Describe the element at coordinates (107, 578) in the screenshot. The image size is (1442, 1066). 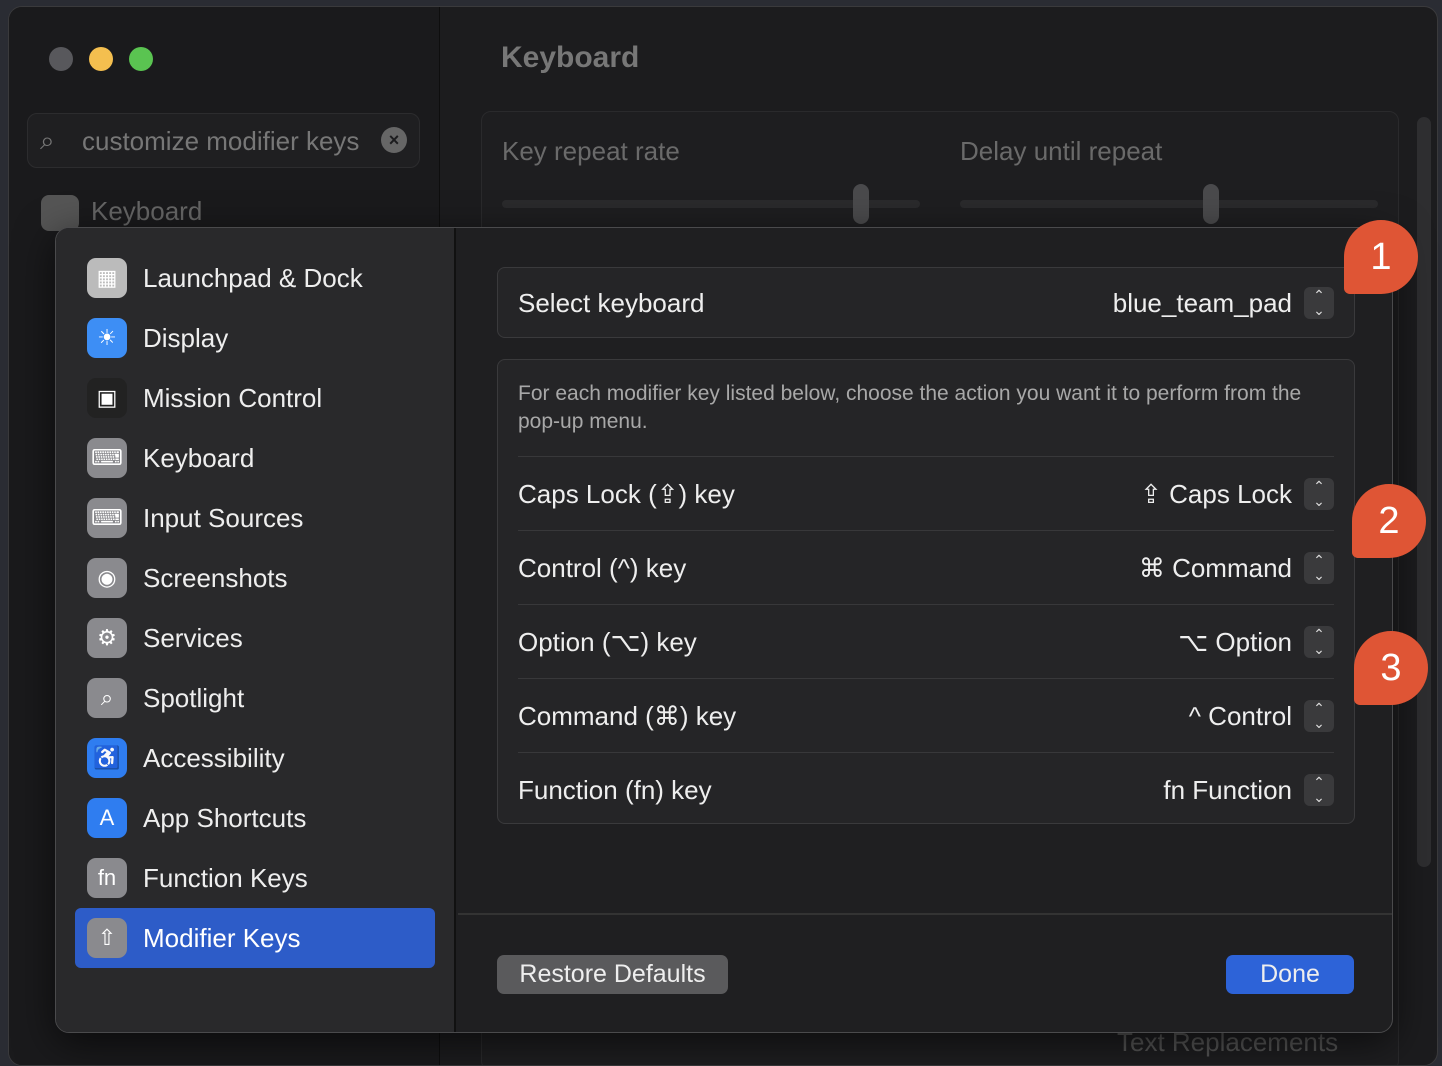
I see `screenshots-icon: ◉` at that location.